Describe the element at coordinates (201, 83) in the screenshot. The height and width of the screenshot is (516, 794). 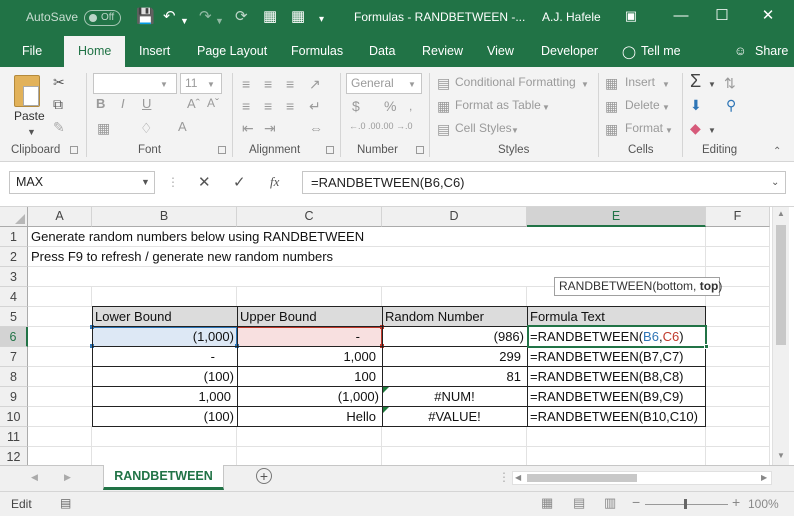
I see `font-size-box: 11` at that location.